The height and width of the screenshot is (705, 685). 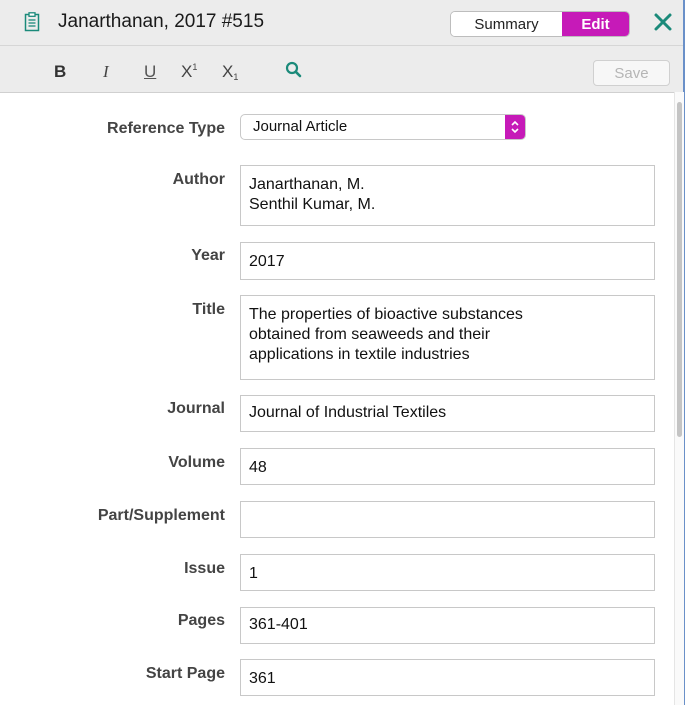 I want to click on summary-tab: Summary, so click(x=506, y=24).